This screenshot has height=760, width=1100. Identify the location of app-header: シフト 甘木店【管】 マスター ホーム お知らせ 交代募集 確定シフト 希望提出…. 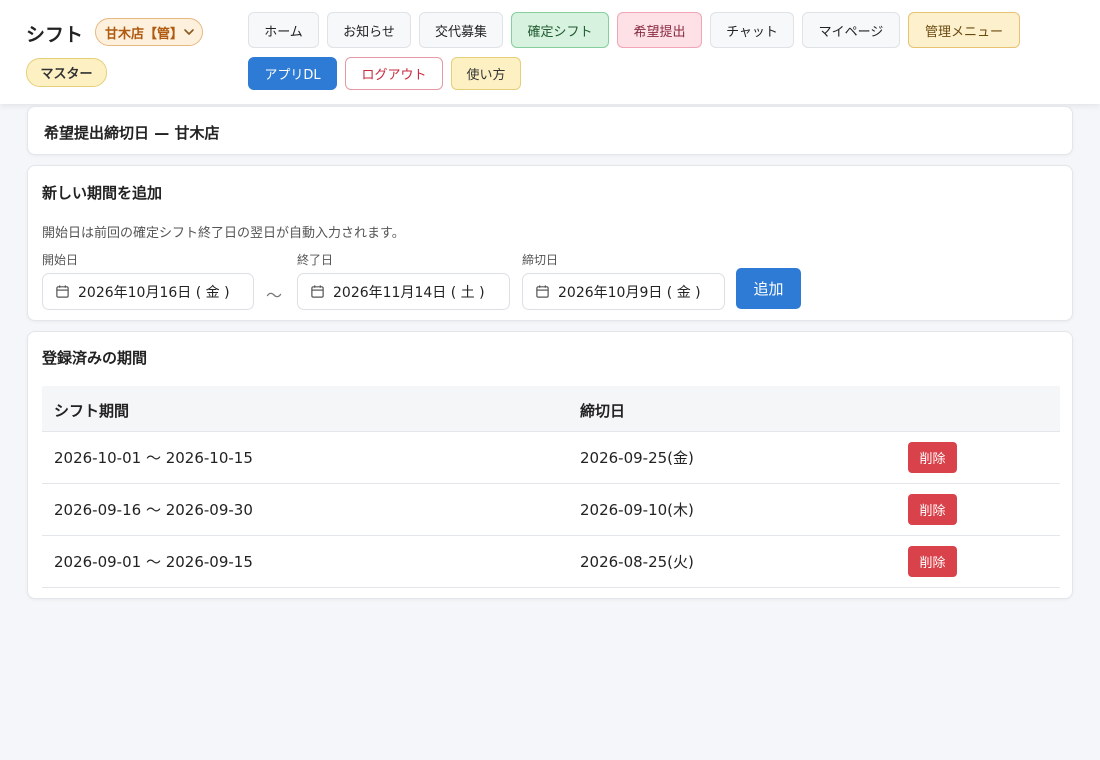
(550, 52).